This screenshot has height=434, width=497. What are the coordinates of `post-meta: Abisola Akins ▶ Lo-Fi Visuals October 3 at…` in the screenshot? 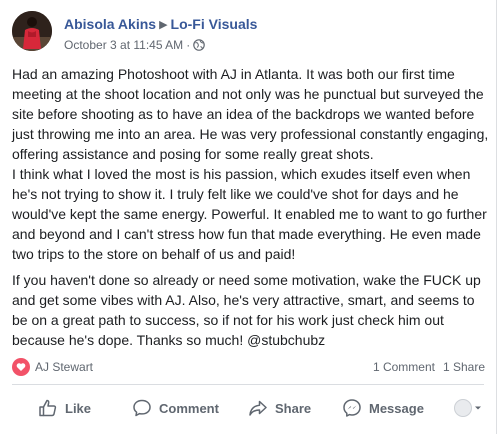 It's located at (274, 35).